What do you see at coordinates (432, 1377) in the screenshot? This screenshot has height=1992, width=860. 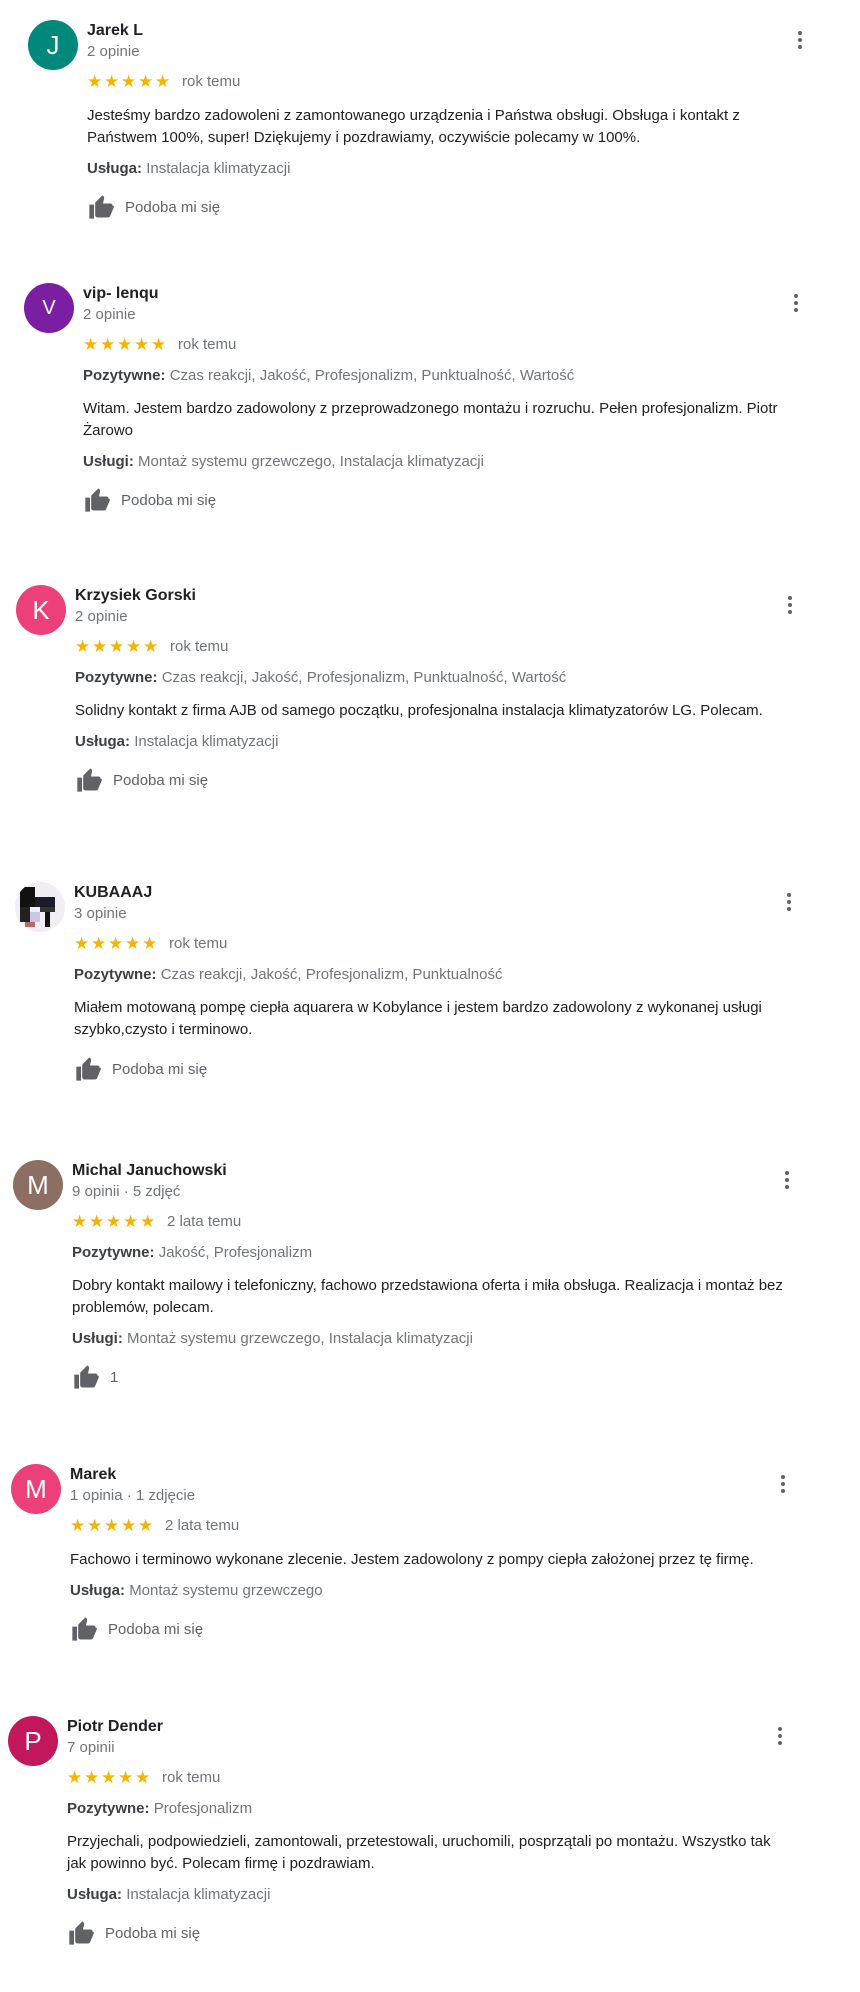 I see `like-button: 1` at bounding box center [432, 1377].